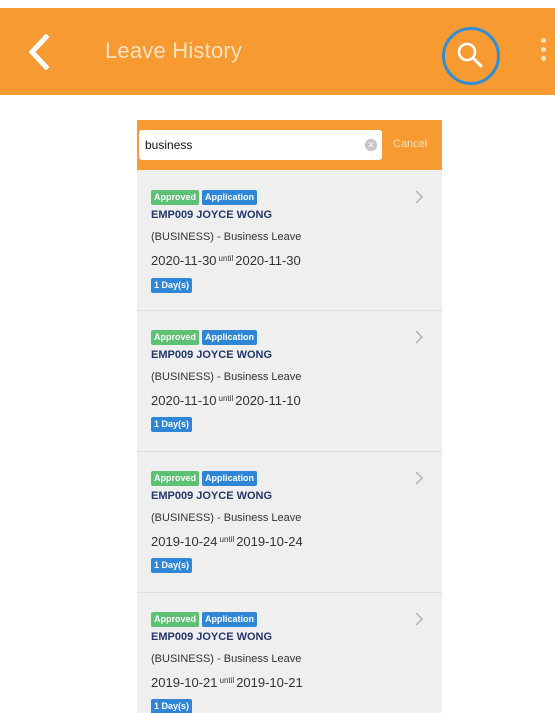 The width and height of the screenshot is (555, 713). I want to click on search-bar: ✕ Cancel, so click(289, 145).